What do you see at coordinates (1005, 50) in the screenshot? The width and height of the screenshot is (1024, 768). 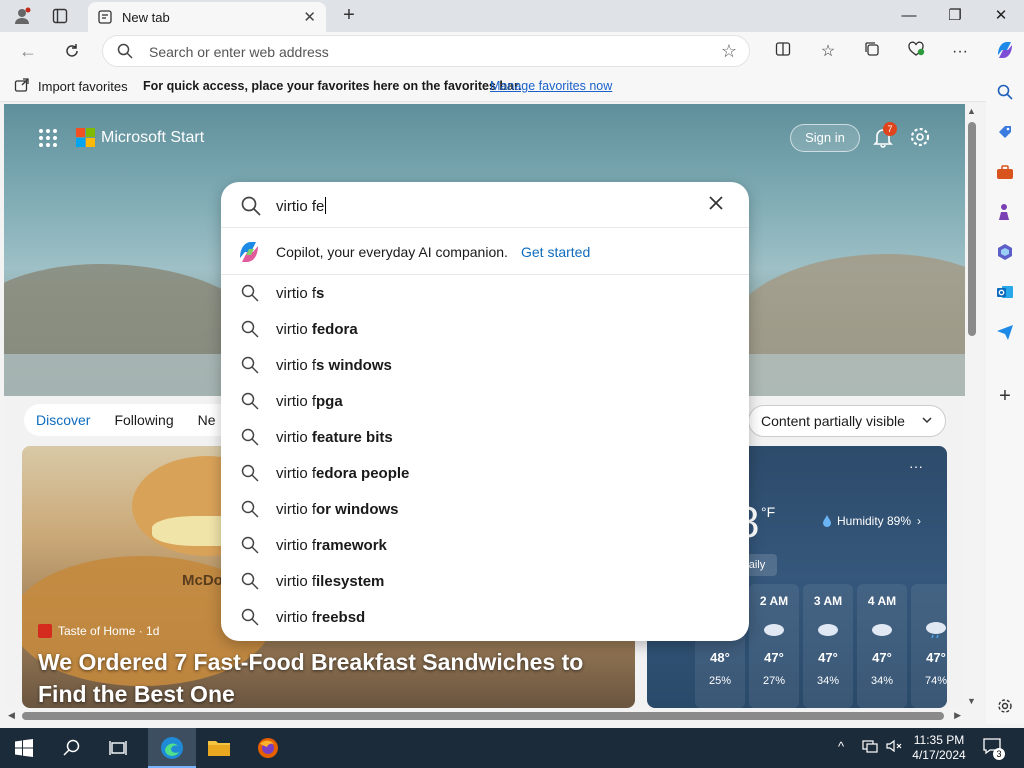 I see `copilot-icon` at bounding box center [1005, 50].